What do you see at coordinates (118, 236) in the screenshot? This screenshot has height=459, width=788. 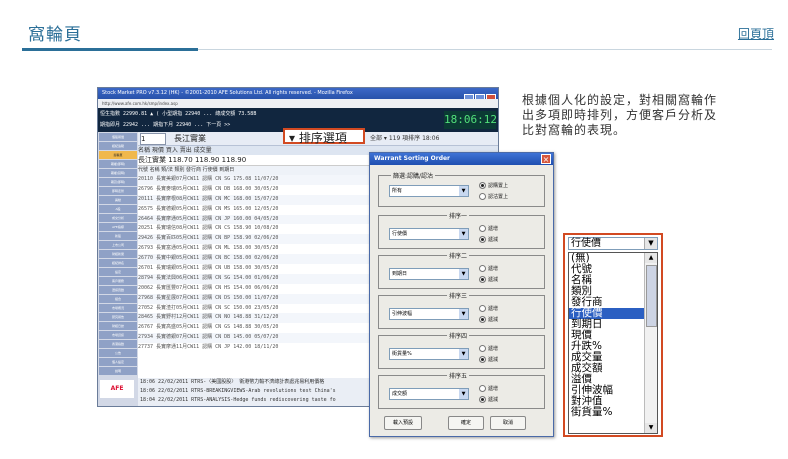 I see `sidebar-item: 新股` at bounding box center [118, 236].